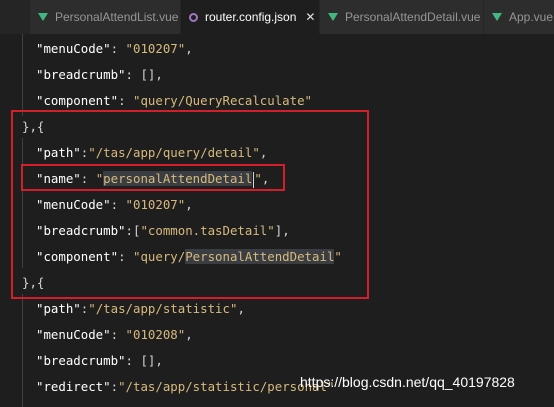 The image size is (554, 407). I want to click on highlight-box-name-line, so click(153, 177).